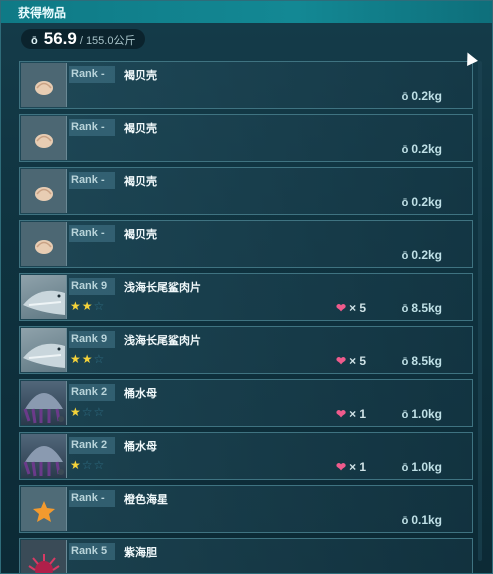 Image resolution: width=493 pixels, height=574 pixels. What do you see at coordinates (107, 41) in the screenshot?
I see `max-weight: / 155.0公斤` at bounding box center [107, 41].